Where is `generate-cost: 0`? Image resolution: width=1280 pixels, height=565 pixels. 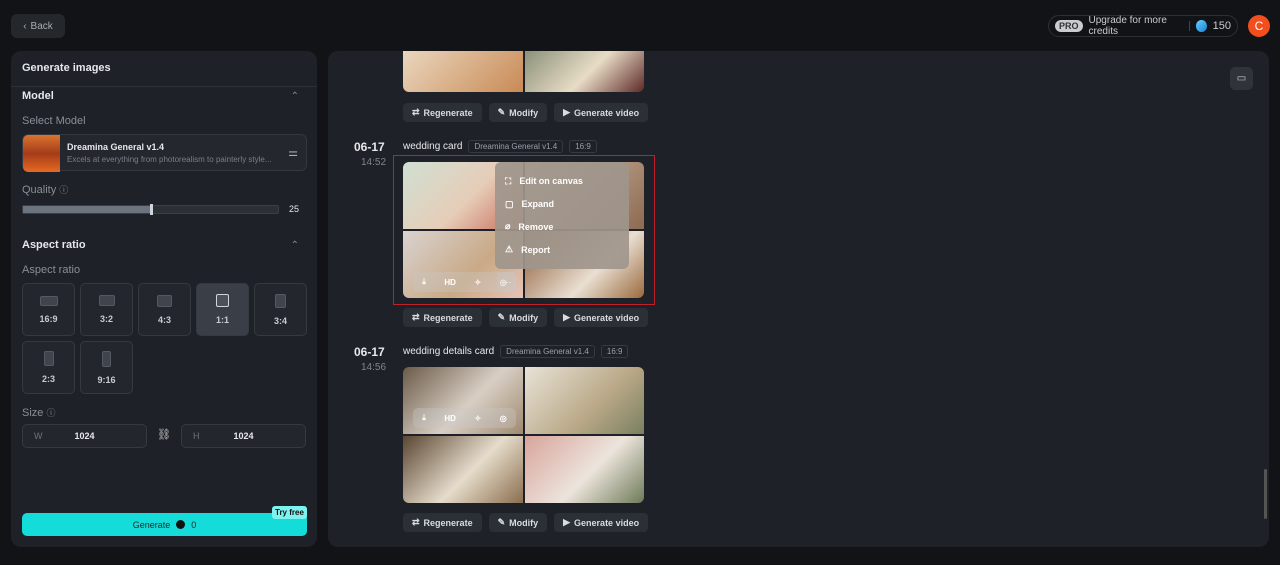
generate-cost: 0 is located at coordinates (194, 524).